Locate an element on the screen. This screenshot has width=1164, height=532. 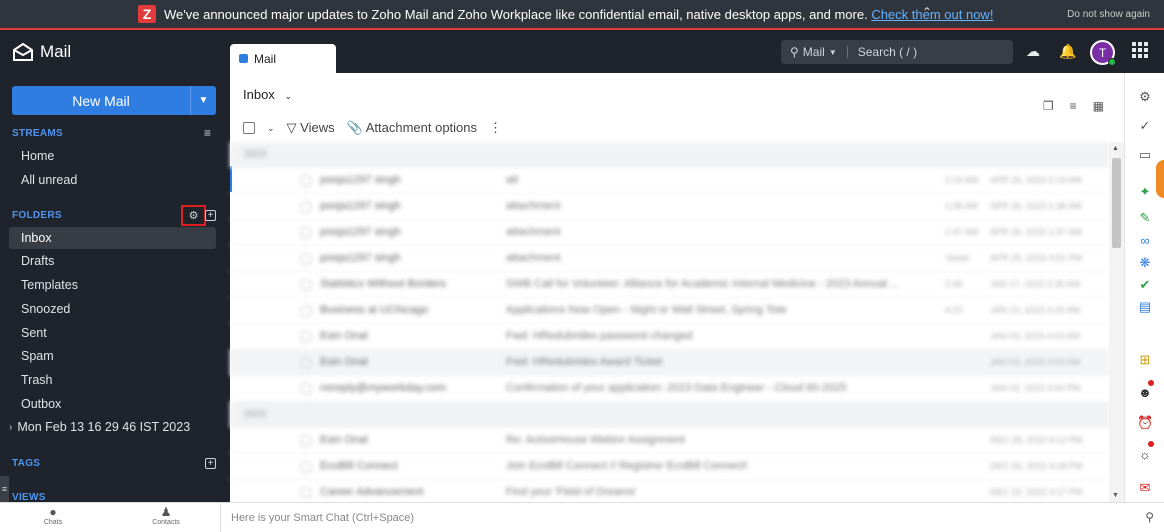
banner-link: Check them out now! is located at coordinates (932, 14).